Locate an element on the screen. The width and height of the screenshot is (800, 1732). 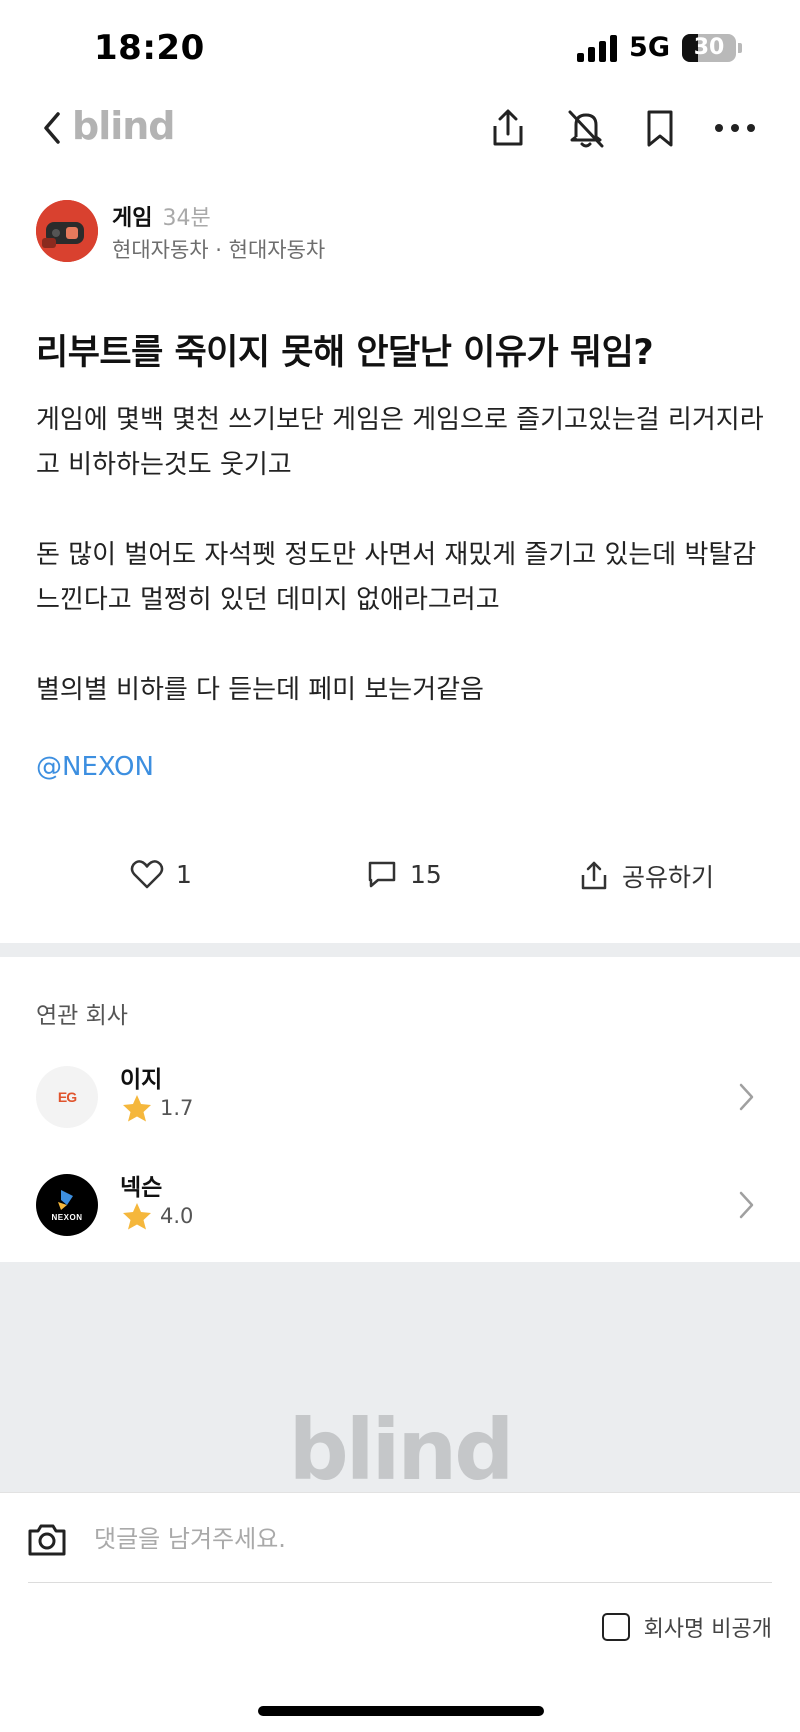
bell-off-icon is located at coordinates (586, 128).